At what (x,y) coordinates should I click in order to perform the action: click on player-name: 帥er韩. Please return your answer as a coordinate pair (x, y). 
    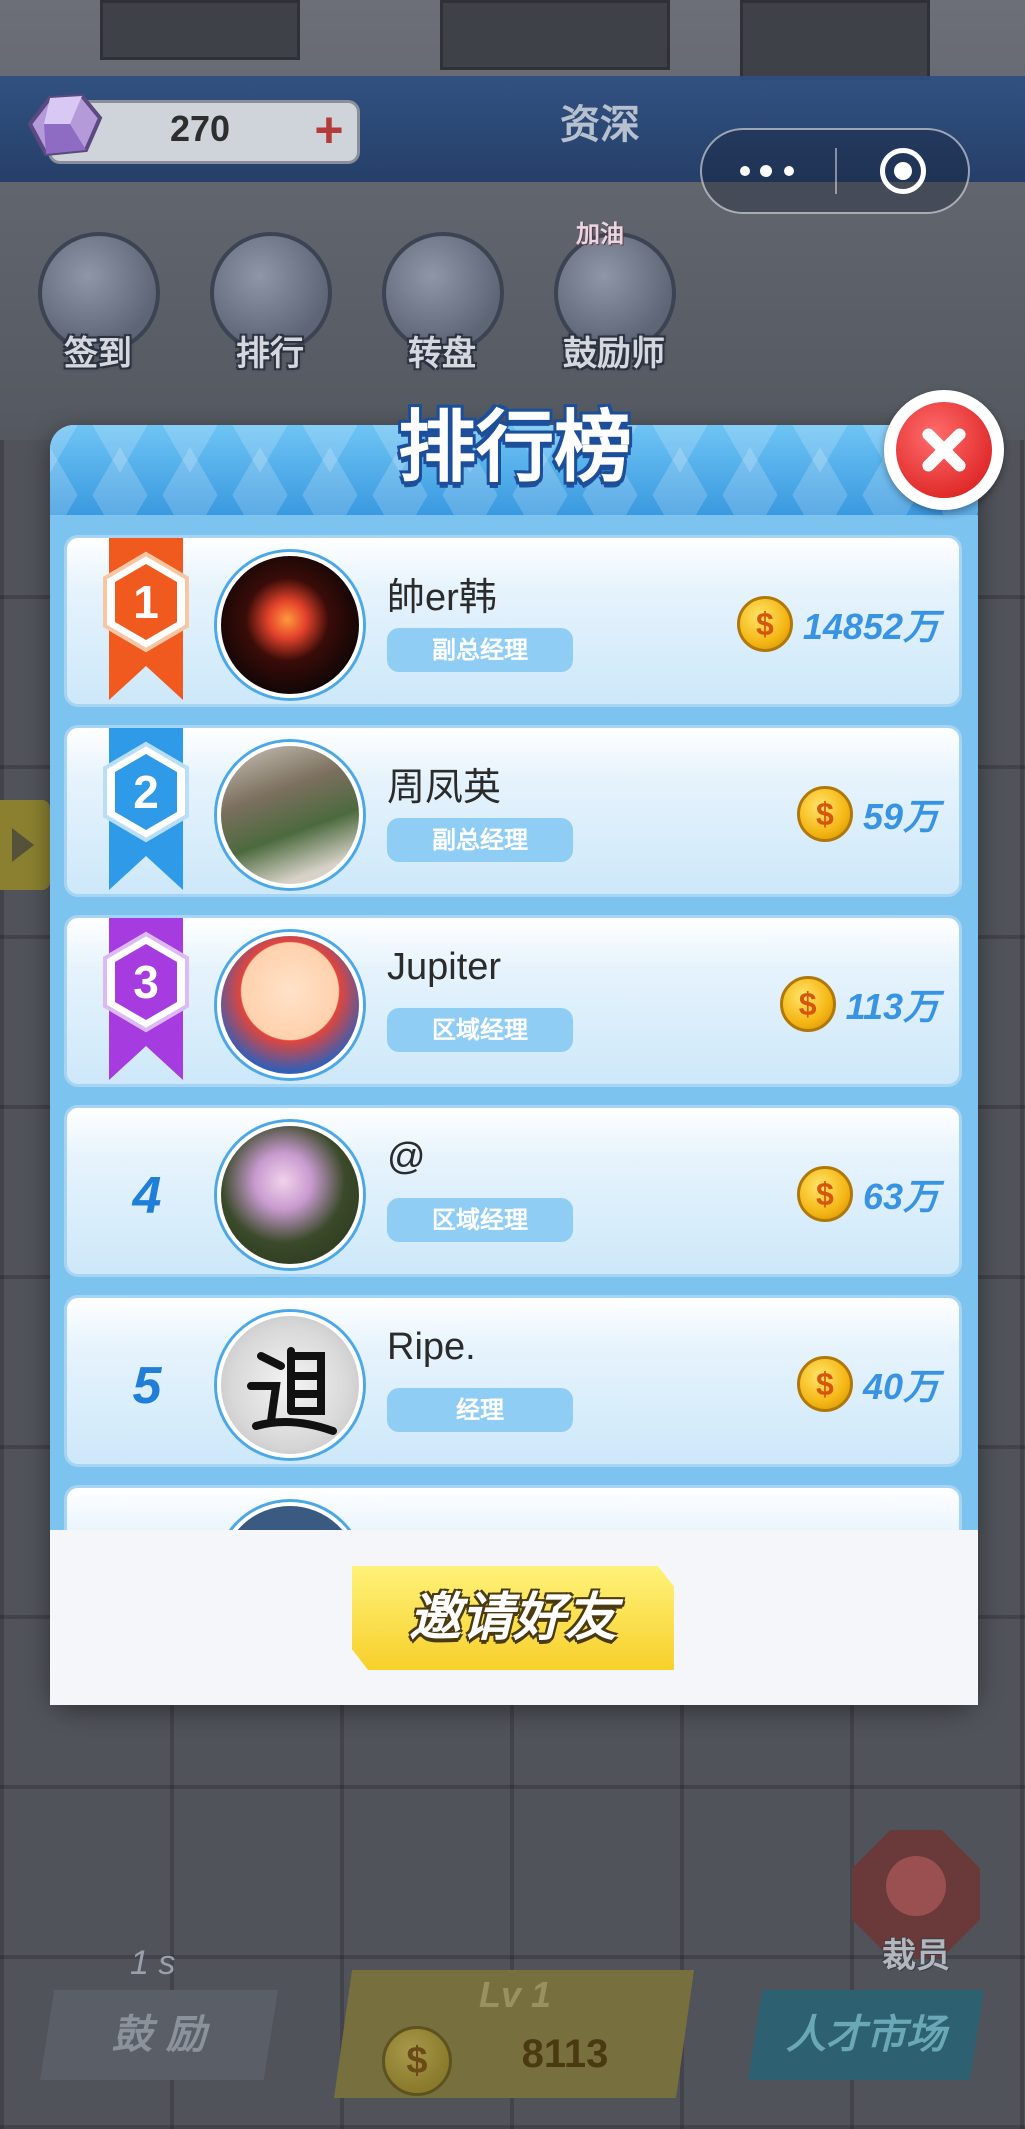
    Looking at the image, I should click on (442, 598).